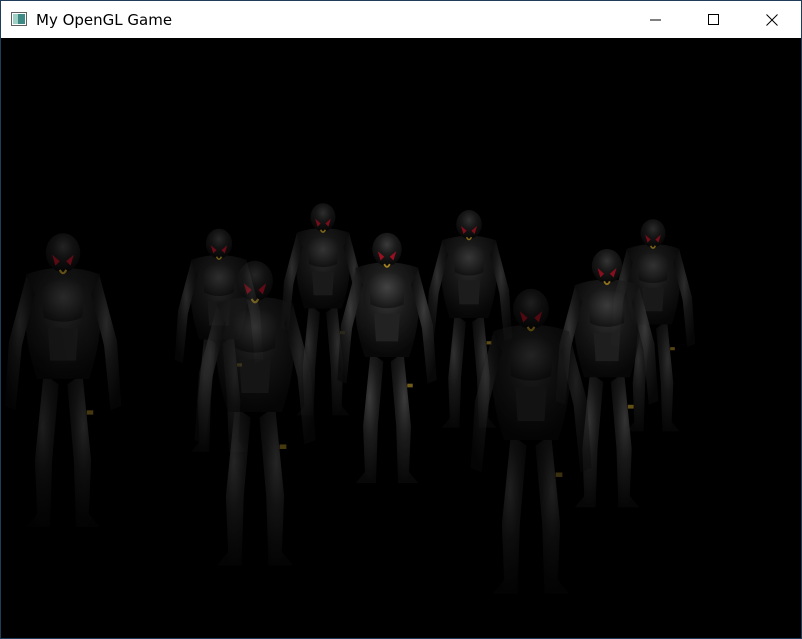  I want to click on minimize-icon, so click(655, 19).